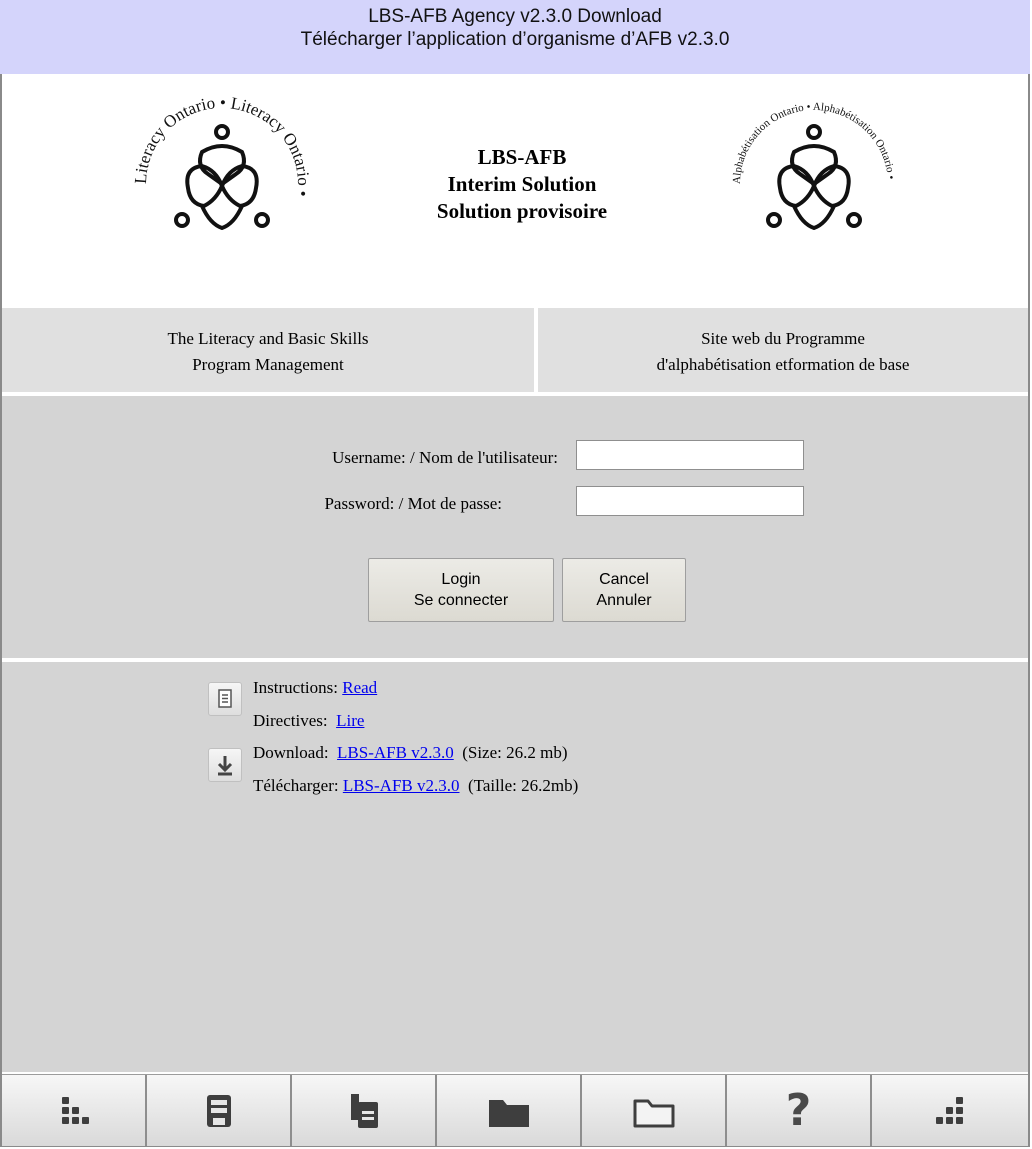 Image resolution: width=1032 pixels, height=1149 pixels. I want to click on program-english-line-1: The Literacy and Basic Skills, so click(268, 338).